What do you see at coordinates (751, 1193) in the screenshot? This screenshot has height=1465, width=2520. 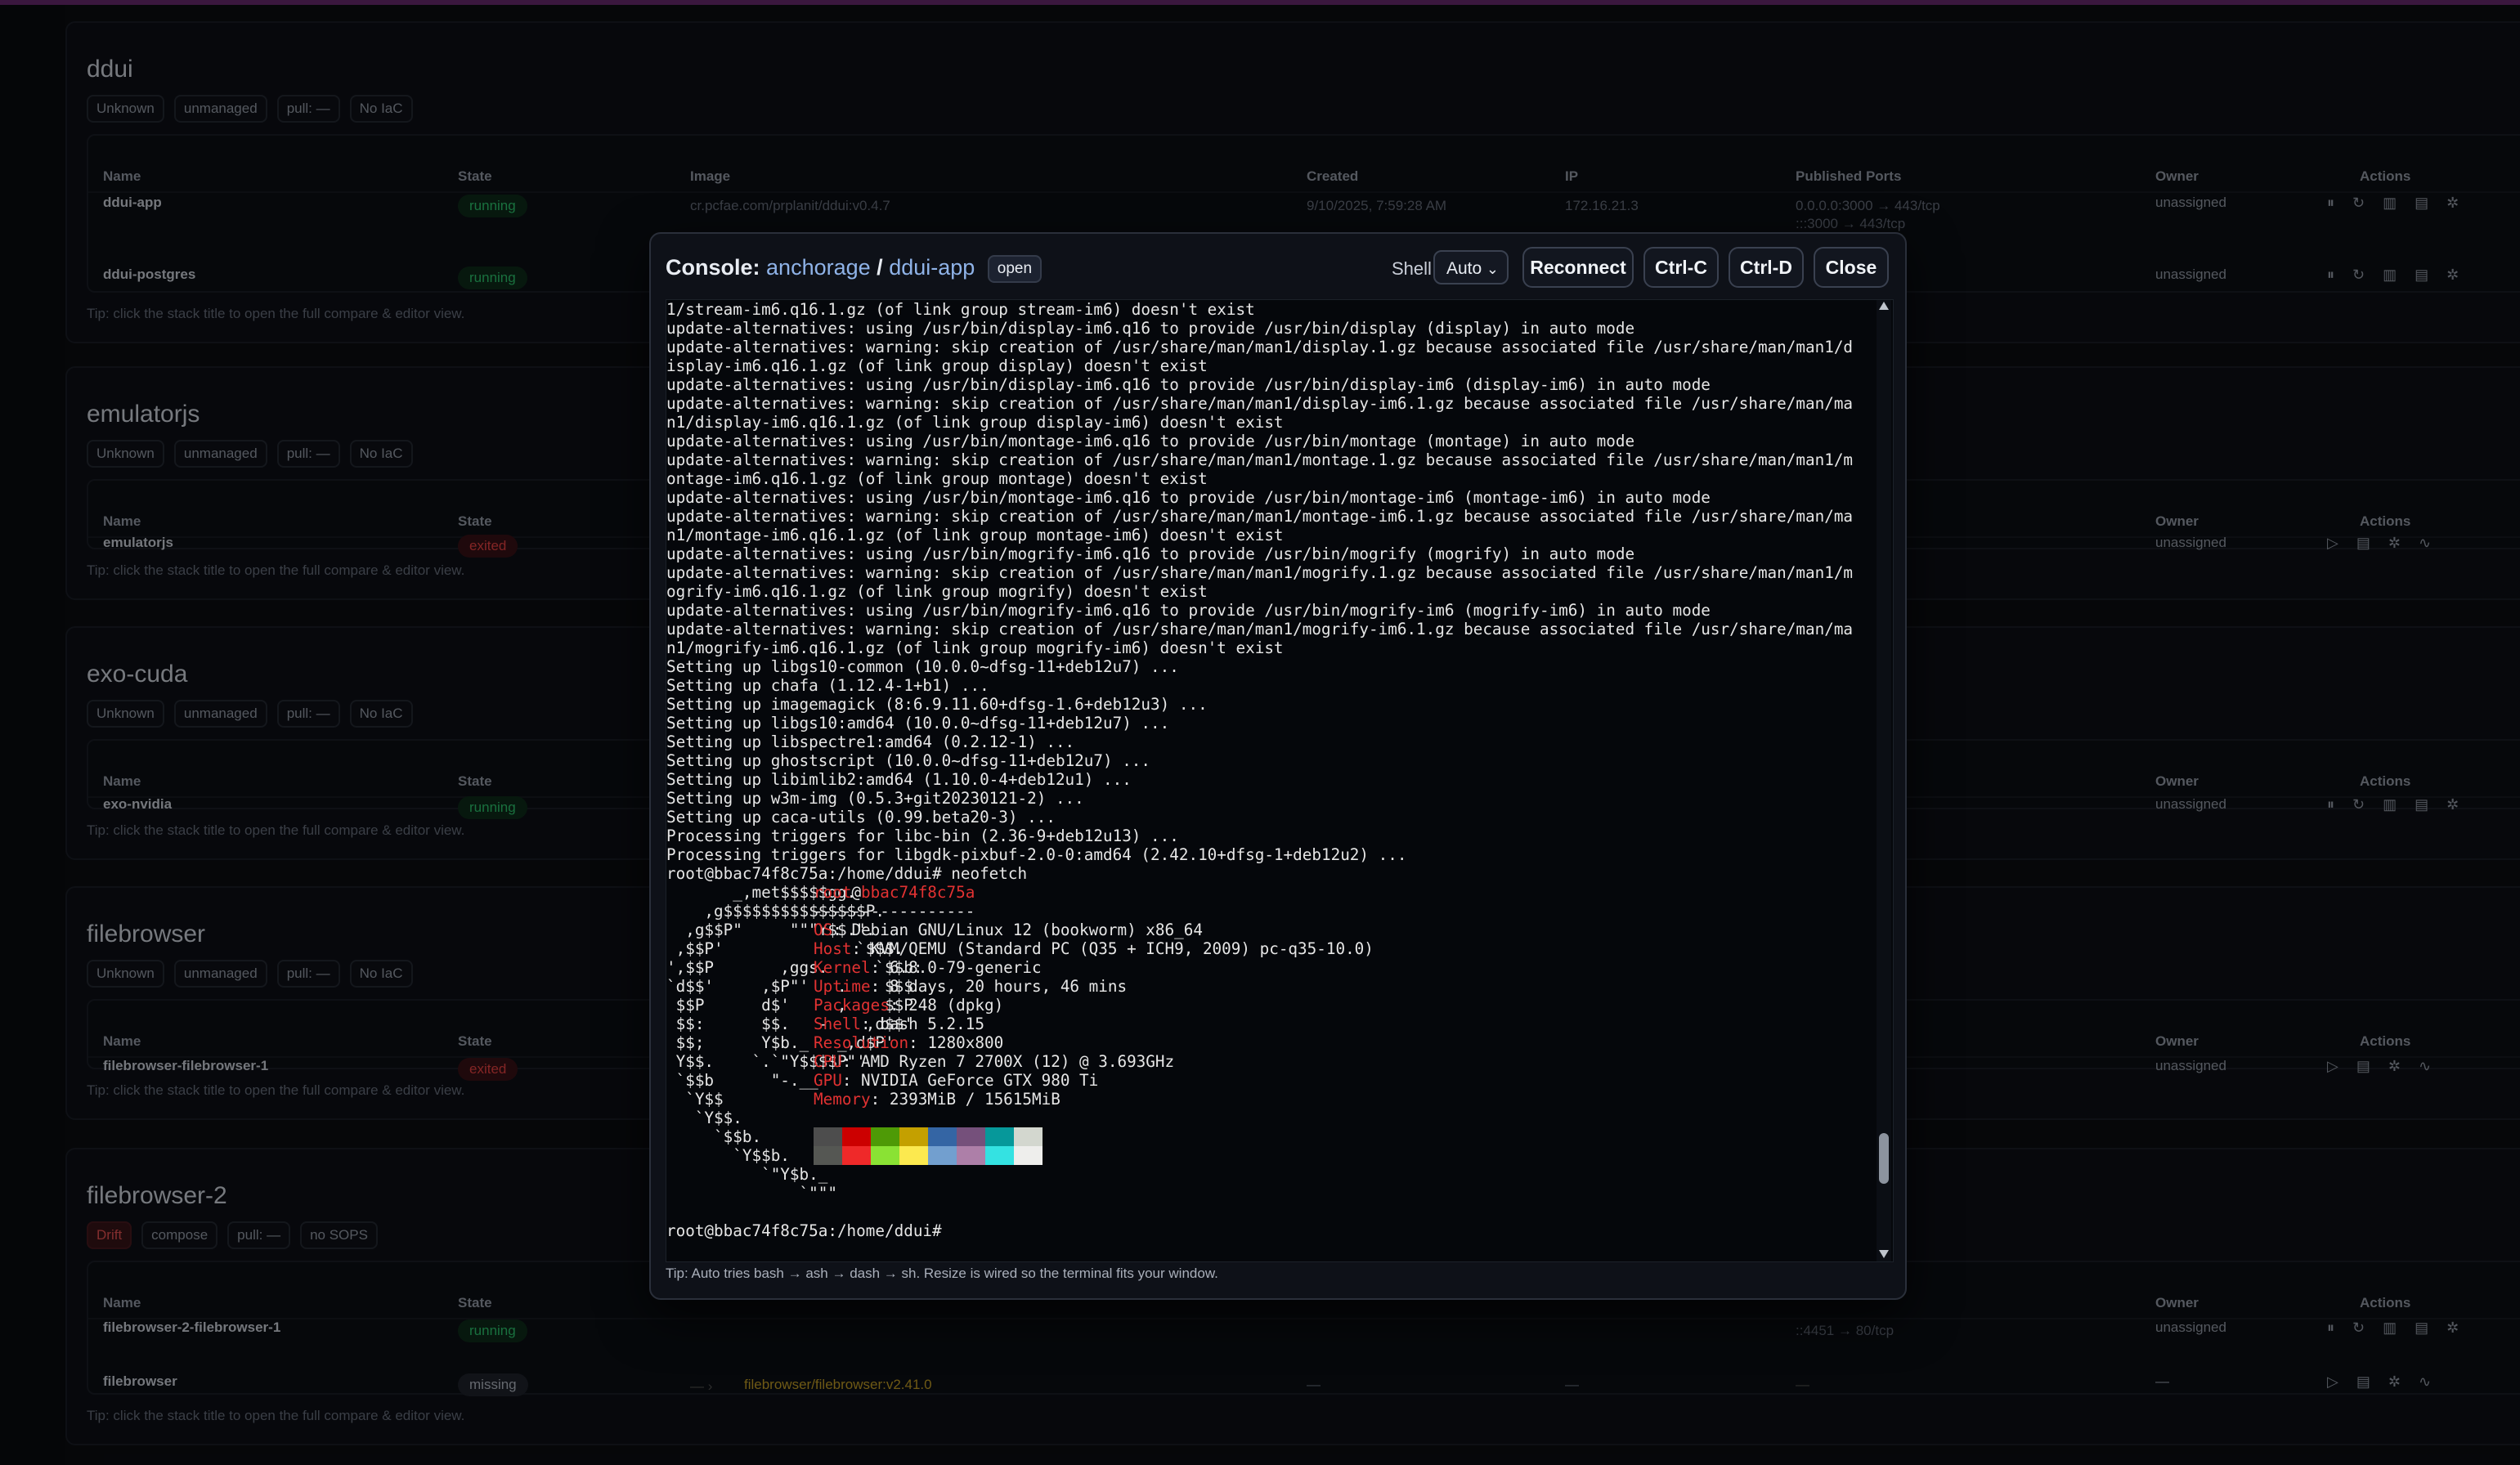 I see `neofetch-art-line: `"""` at bounding box center [751, 1193].